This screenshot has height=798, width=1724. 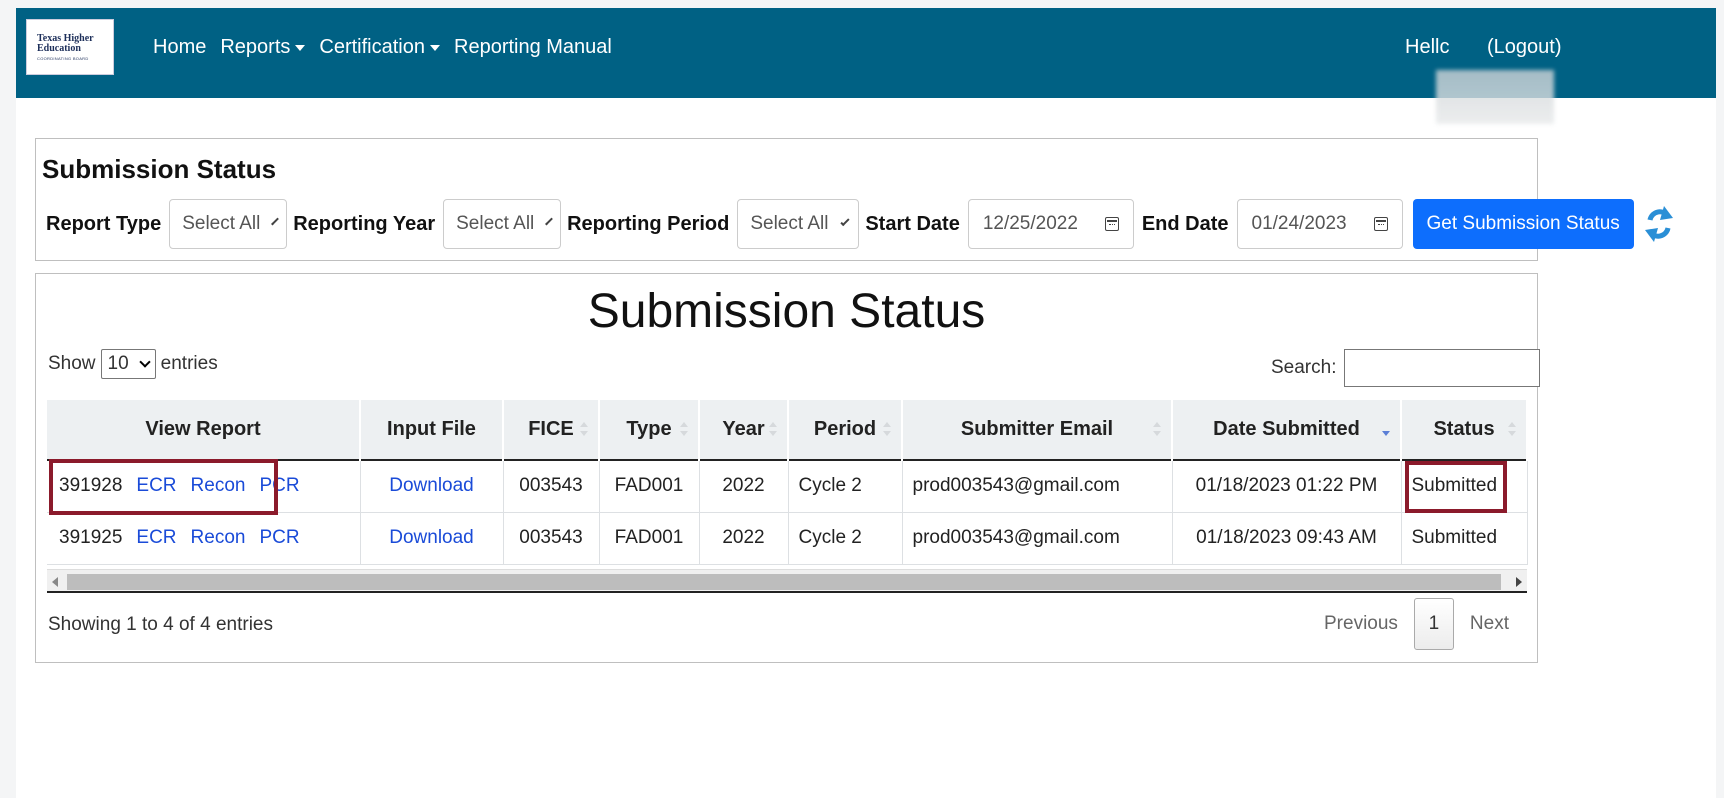 I want to click on reporting-period-value: Select All, so click(x=789, y=223).